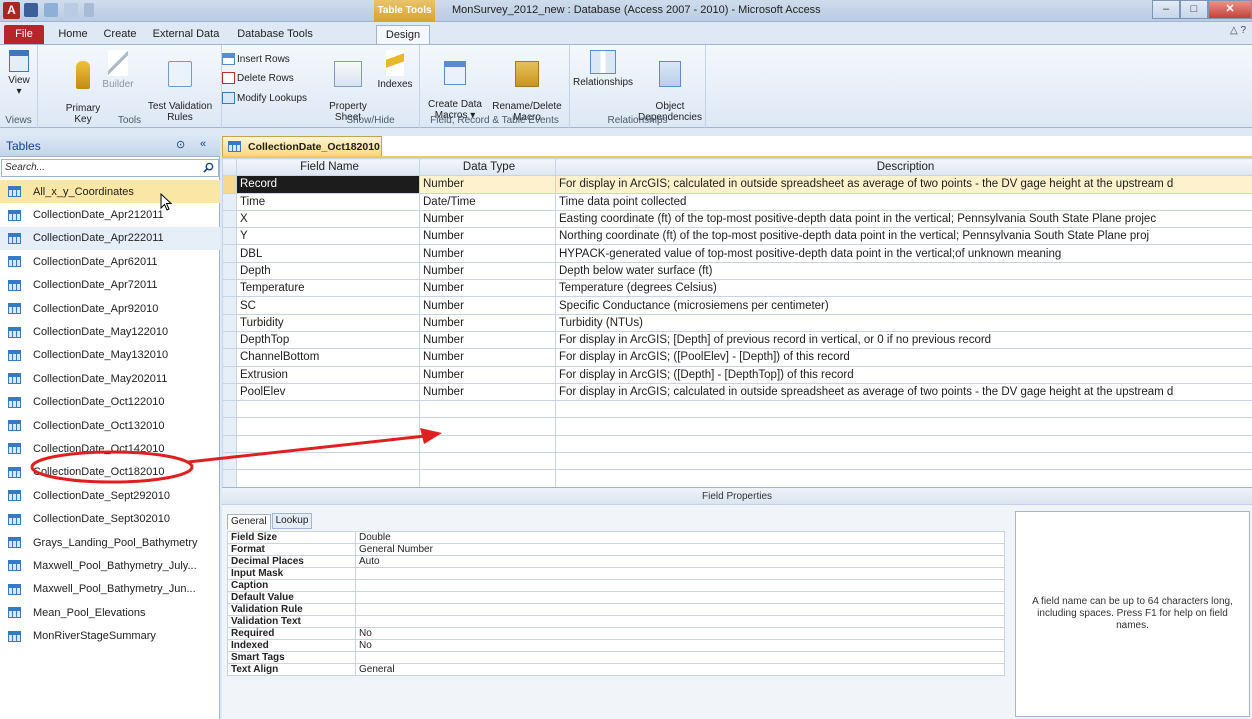  What do you see at coordinates (903, 322) in the screenshot?
I see `description-cell: Turbidity (NTUs)` at bounding box center [903, 322].